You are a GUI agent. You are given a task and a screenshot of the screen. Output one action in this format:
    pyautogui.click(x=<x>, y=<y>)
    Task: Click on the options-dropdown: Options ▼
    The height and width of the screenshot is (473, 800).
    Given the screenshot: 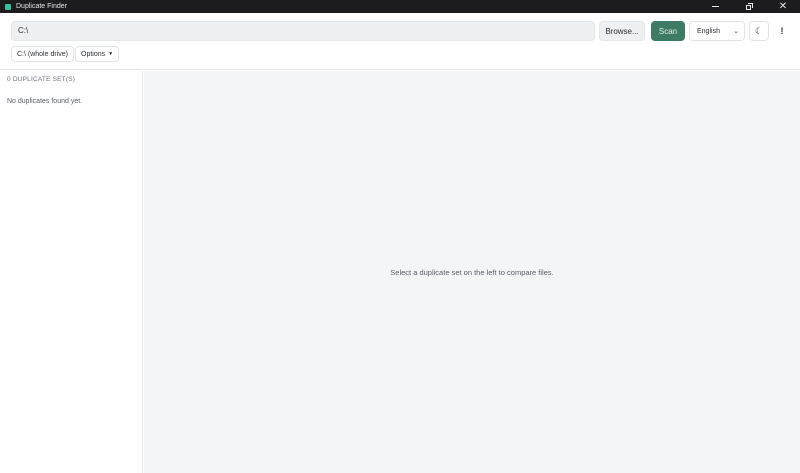 What is the action you would take?
    pyautogui.click(x=97, y=54)
    